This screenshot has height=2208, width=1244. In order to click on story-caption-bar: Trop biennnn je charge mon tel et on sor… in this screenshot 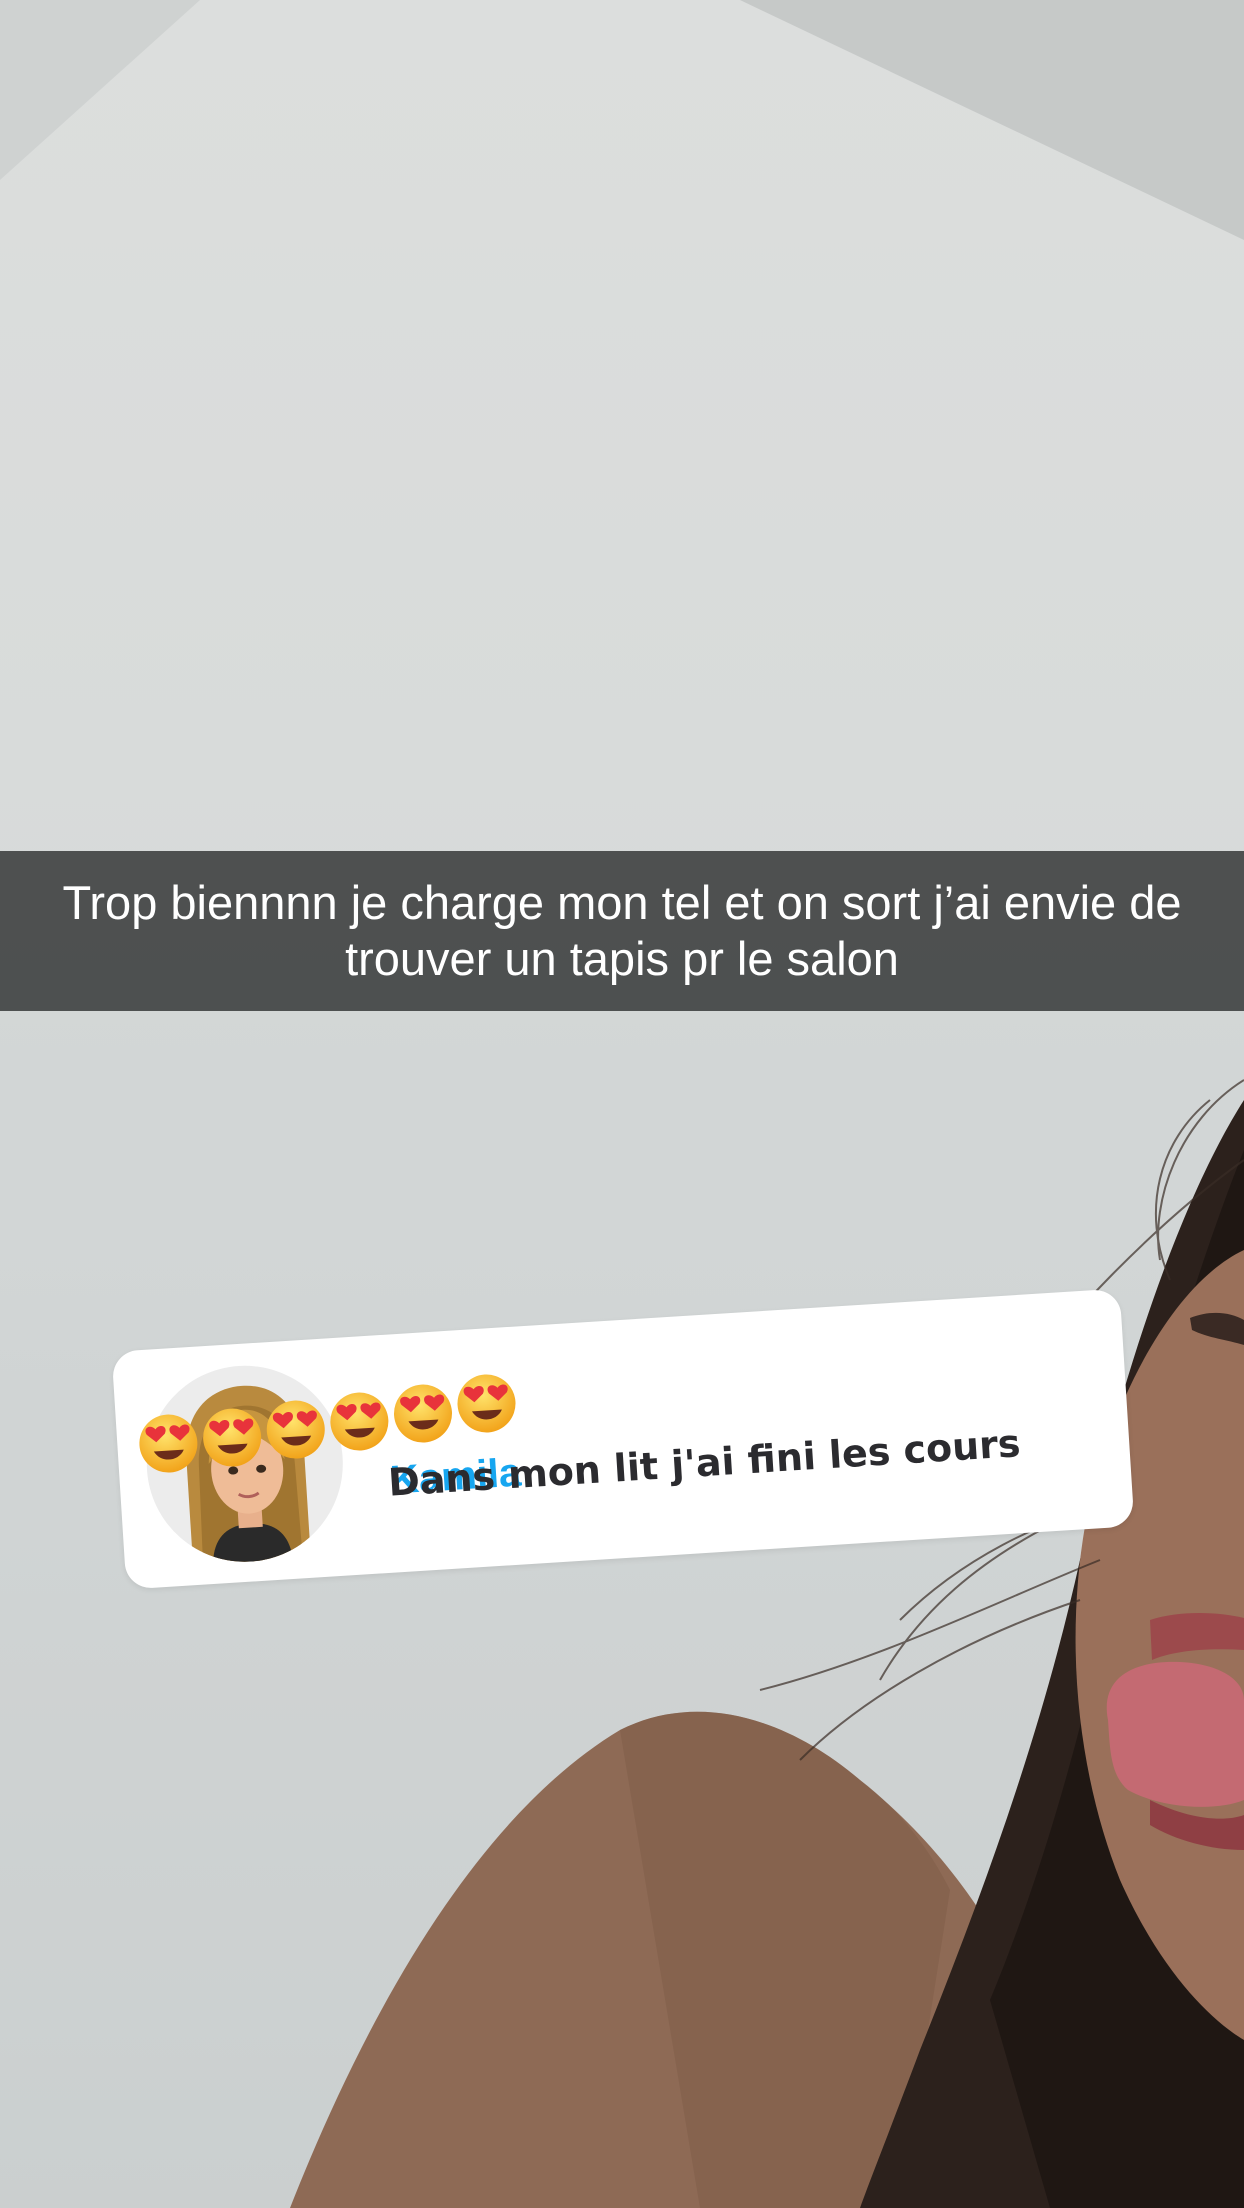, I will do `click(622, 931)`.